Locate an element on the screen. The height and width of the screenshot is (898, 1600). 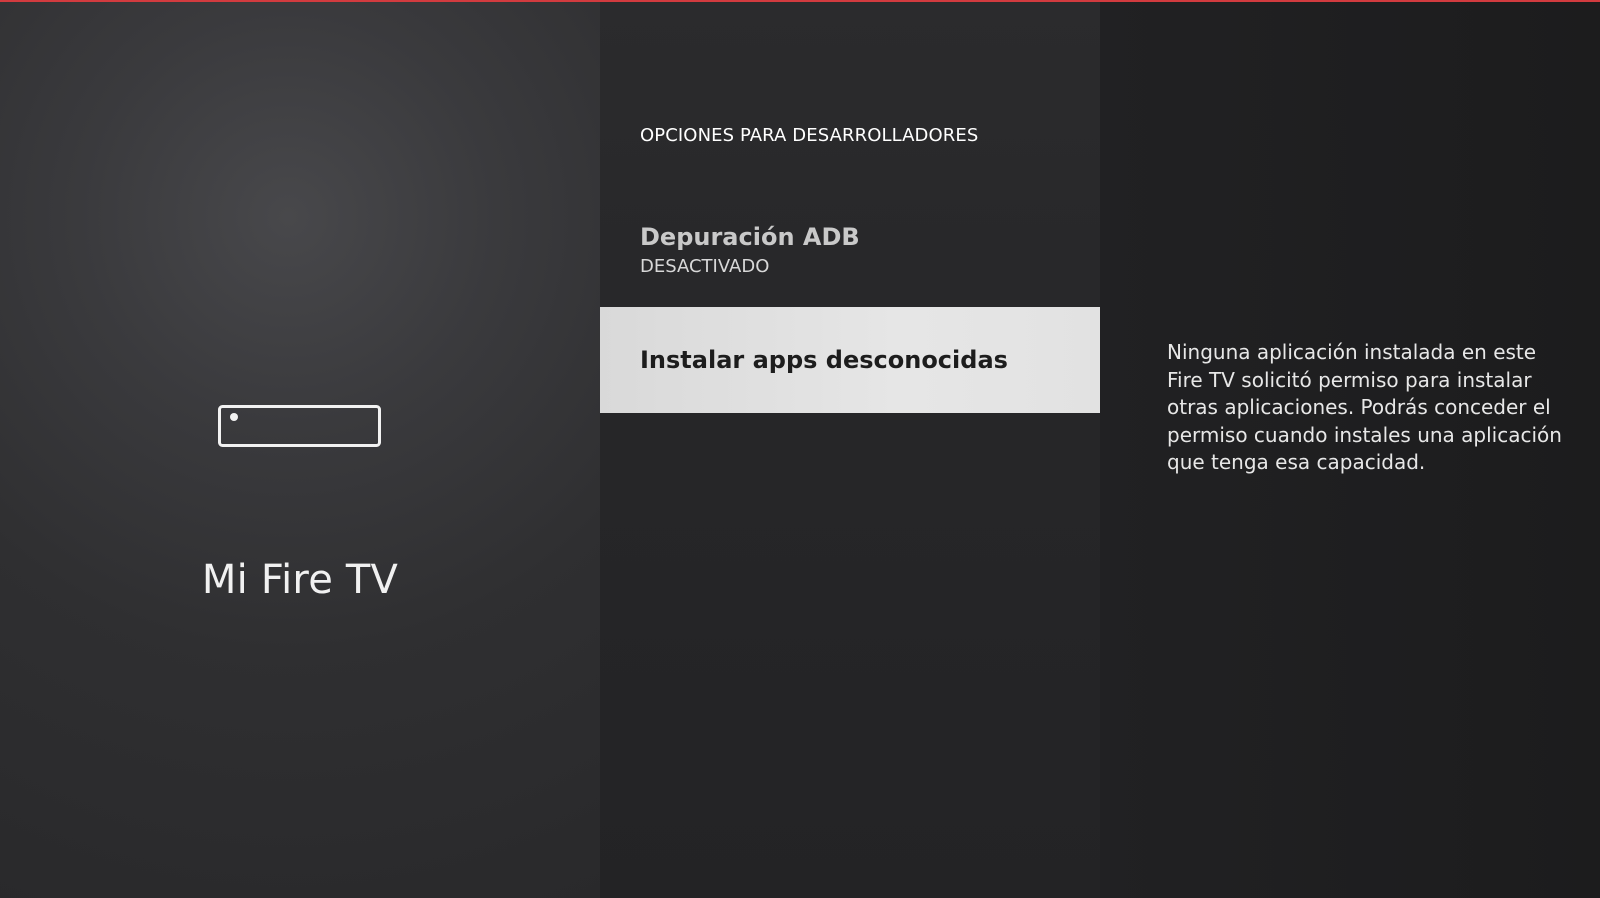
adb-debugging-setting: Depuración ADB DESACTIVADO is located at coordinates (850, 262).